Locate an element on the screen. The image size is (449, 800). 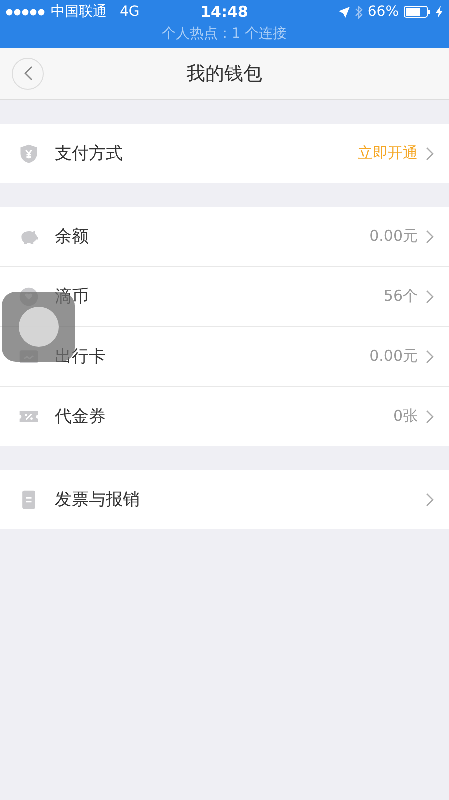
row-label: 代金券 is located at coordinates (81, 417).